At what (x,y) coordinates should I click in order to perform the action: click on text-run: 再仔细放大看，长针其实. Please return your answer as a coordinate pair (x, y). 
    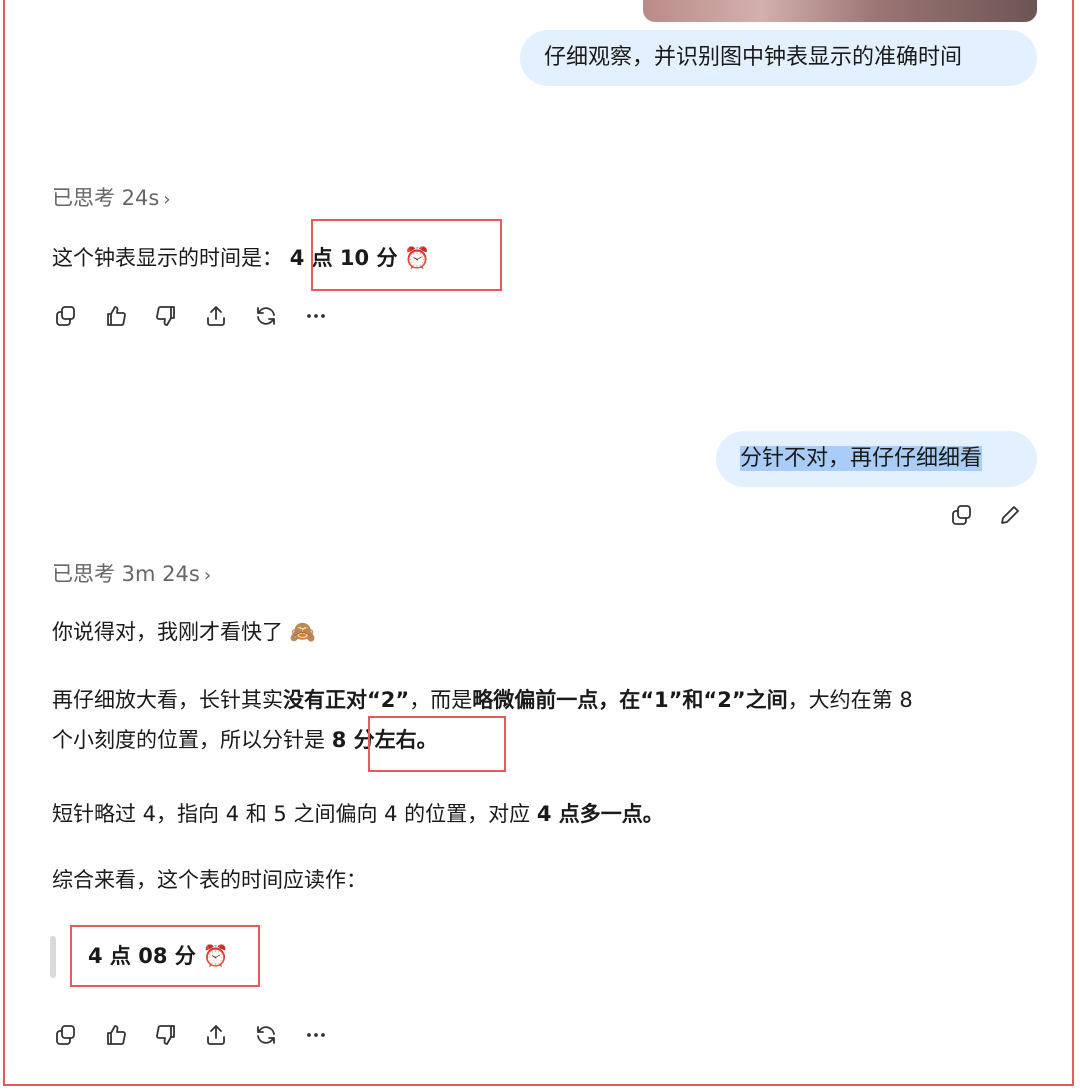
    Looking at the image, I should click on (167, 700).